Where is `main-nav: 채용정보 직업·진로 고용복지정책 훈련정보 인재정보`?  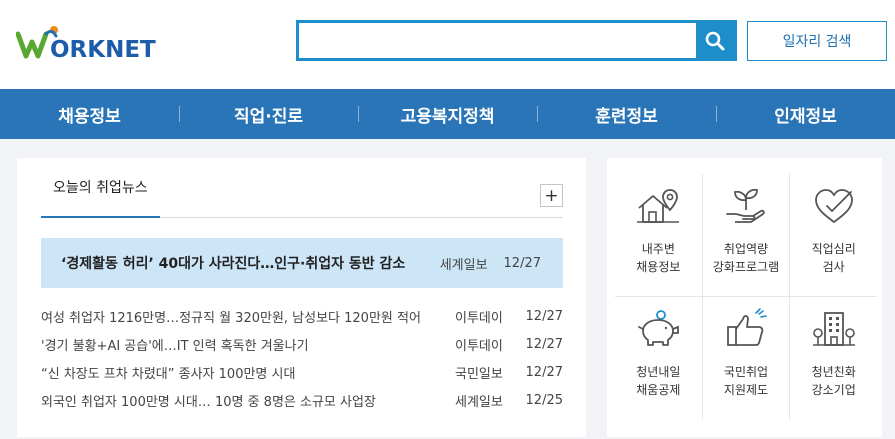
main-nav: 채용정보 직업·진로 고용복지정책 훈련정보 인재정보 is located at coordinates (447, 114).